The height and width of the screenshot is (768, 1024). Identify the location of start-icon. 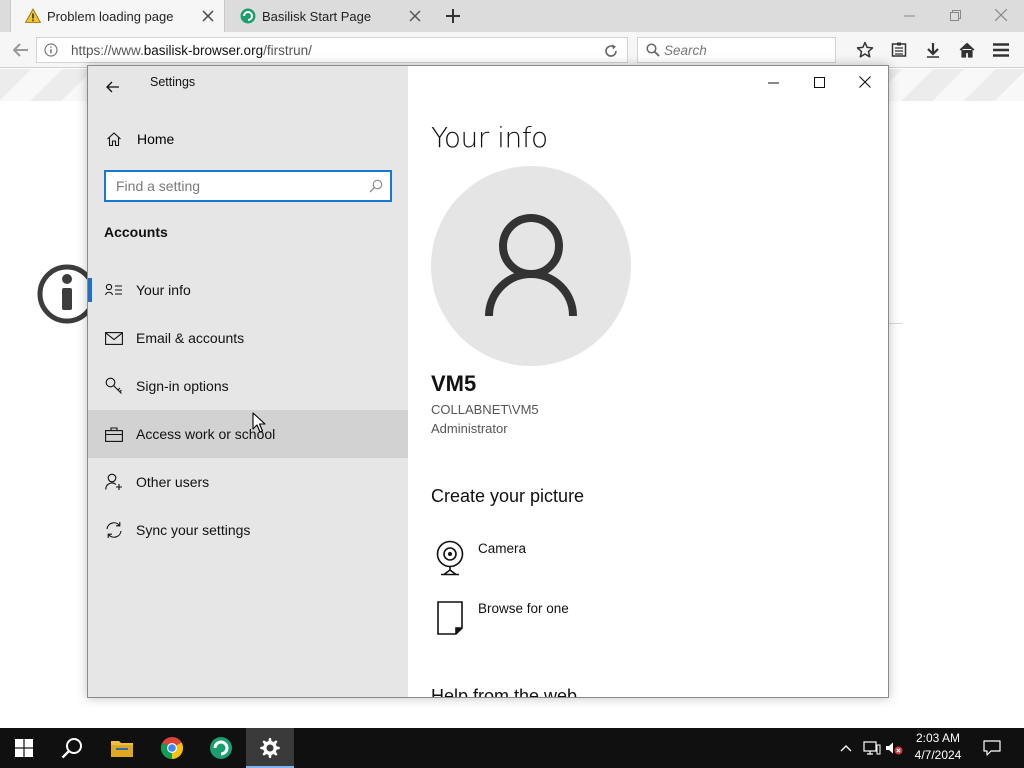
(24, 748).